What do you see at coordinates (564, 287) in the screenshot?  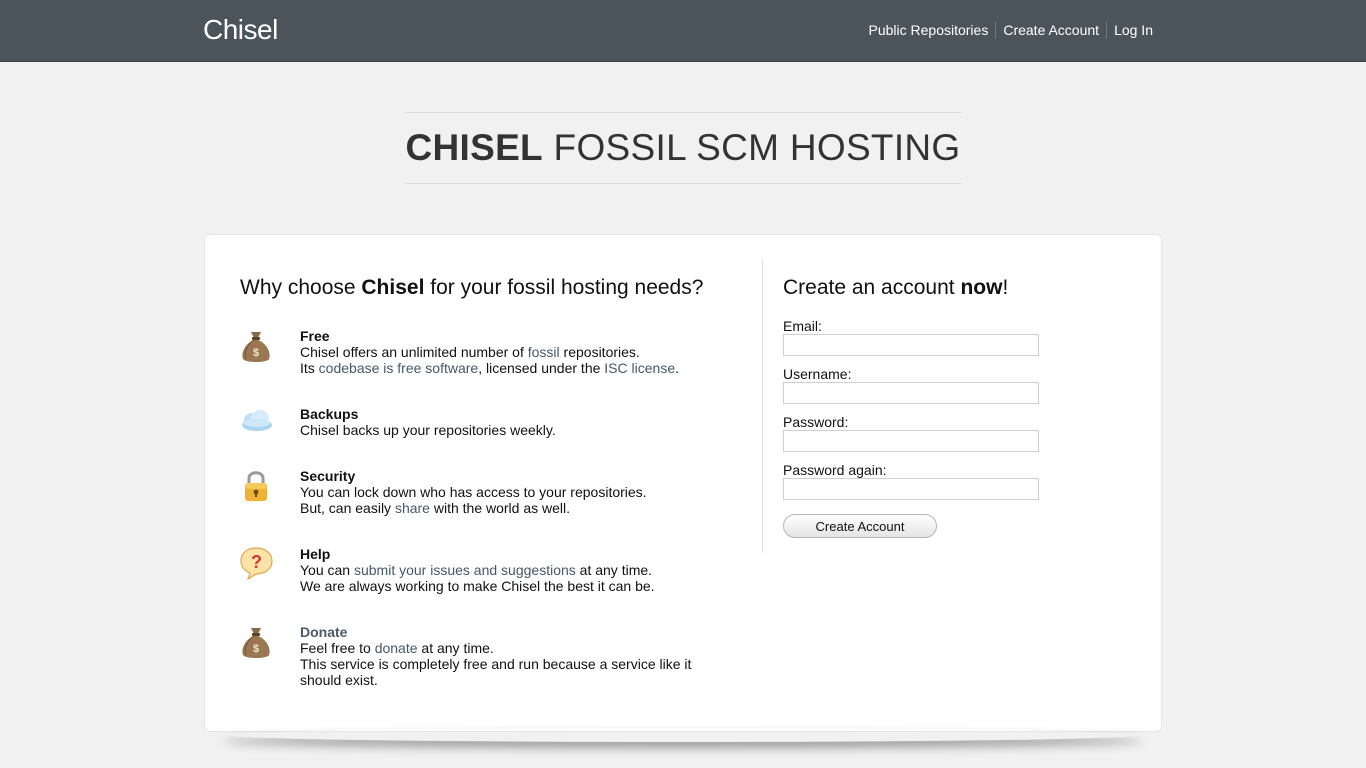 I see `features-heading-post: for your fossil hosting needs?` at bounding box center [564, 287].